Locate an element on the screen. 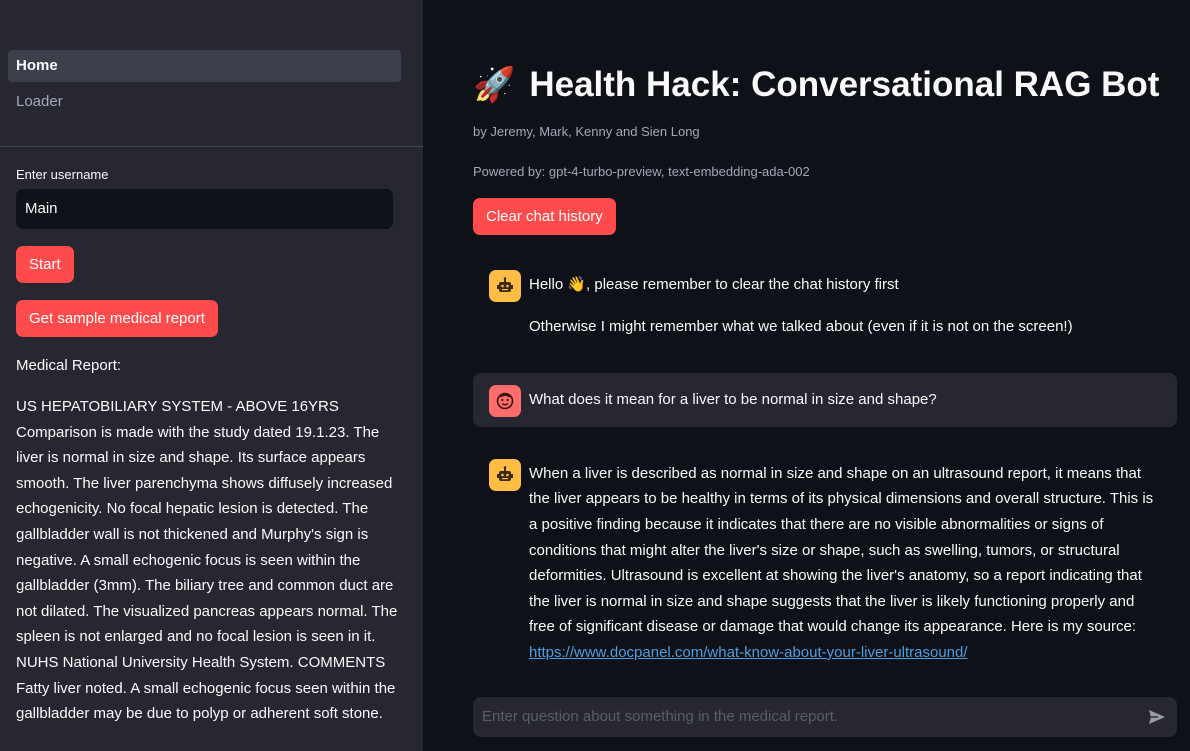 Image resolution: width=1190 pixels, height=751 pixels. start-button: Start is located at coordinates (45, 264).